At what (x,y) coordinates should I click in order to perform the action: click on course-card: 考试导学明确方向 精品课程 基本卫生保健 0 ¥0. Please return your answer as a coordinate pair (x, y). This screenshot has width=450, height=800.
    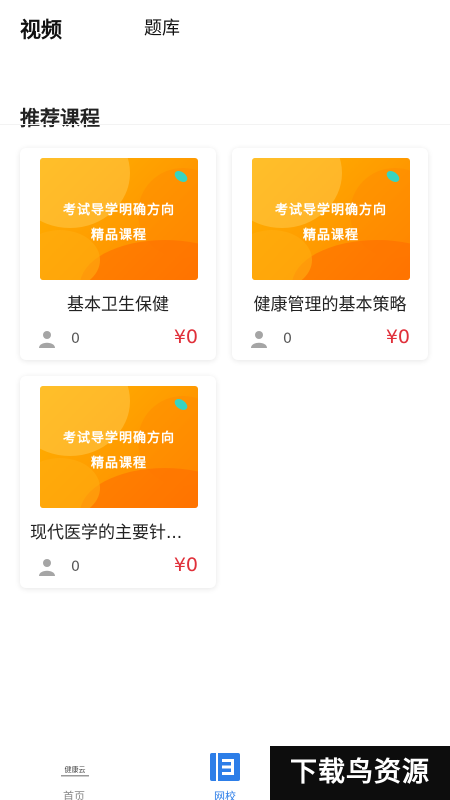
    Looking at the image, I should click on (118, 254).